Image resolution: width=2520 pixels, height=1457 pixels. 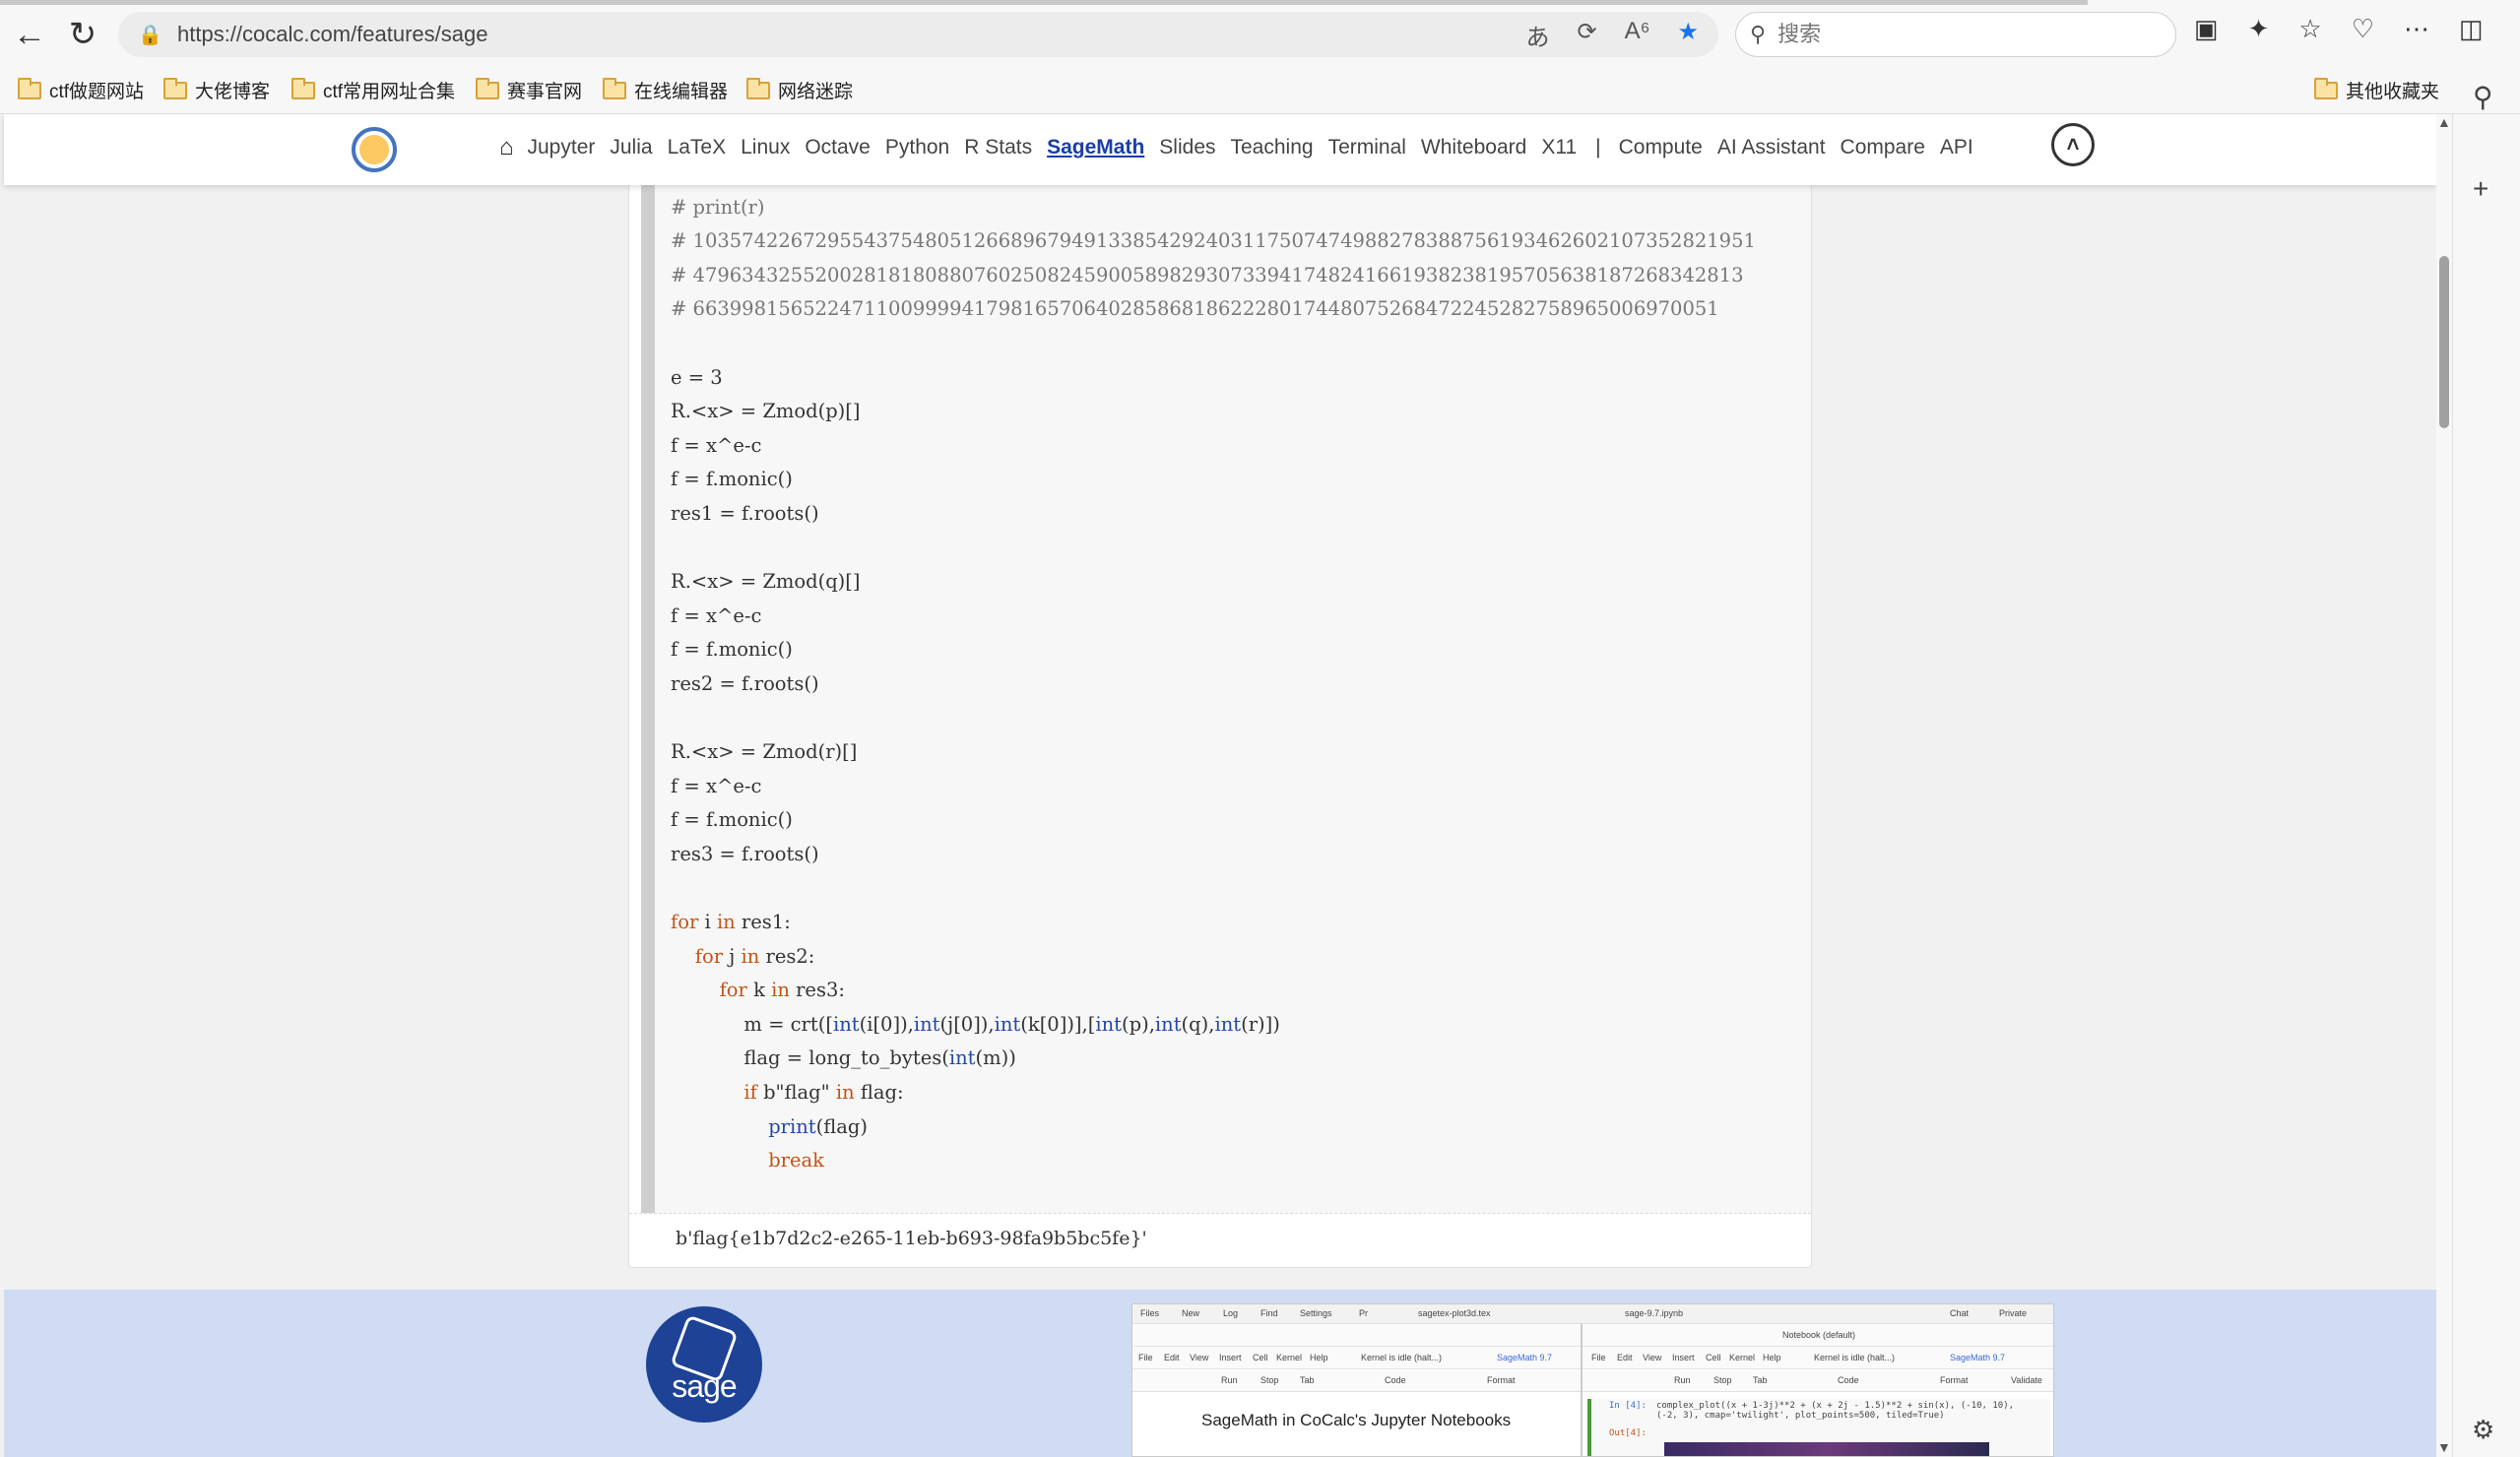 I want to click on scroll-down-arrow-icon: ▼, so click(x=2444, y=1447).